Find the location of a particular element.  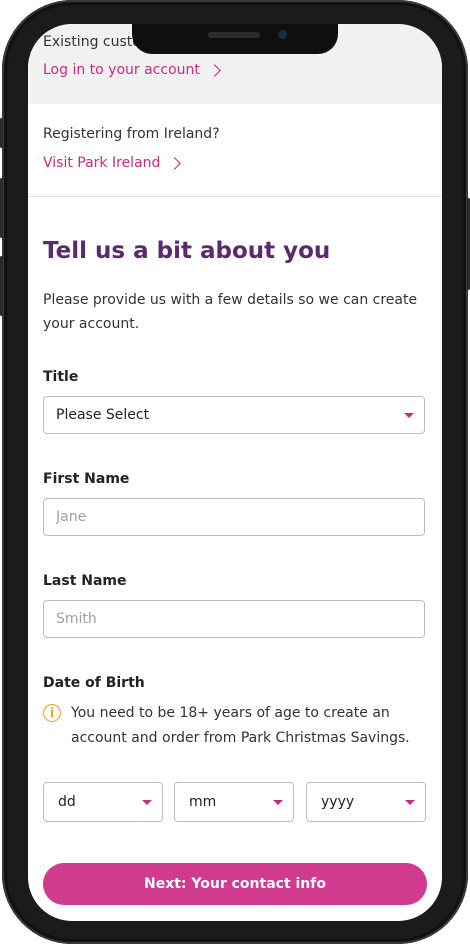

last-name-input is located at coordinates (234, 619).